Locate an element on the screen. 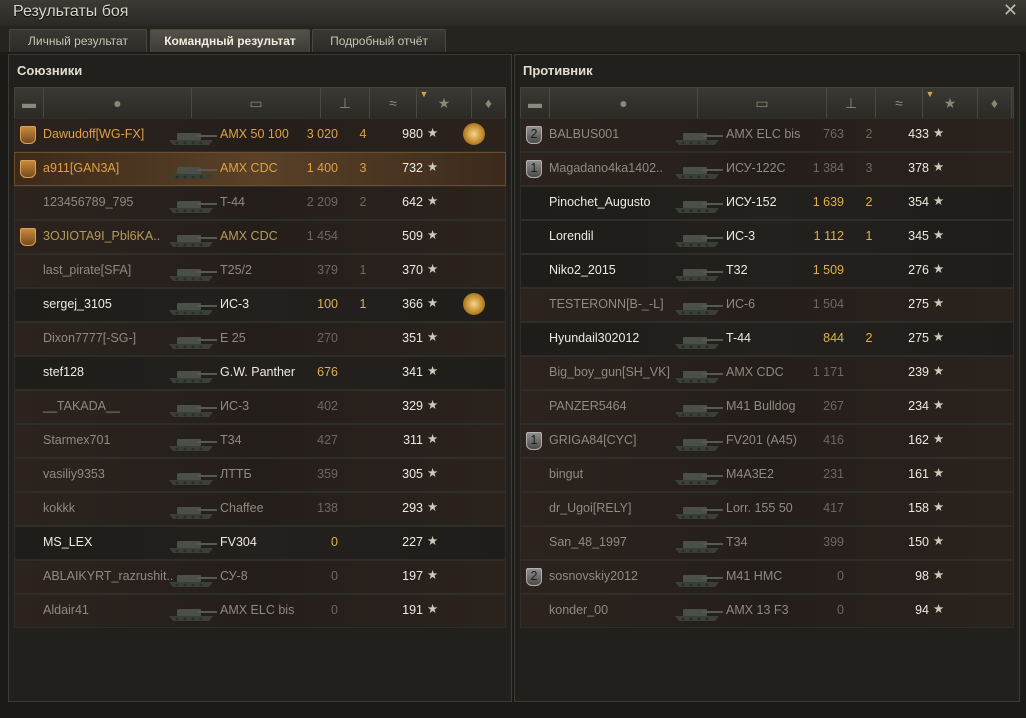 The image size is (1026, 718). platoon-icon: 2 is located at coordinates (534, 577).